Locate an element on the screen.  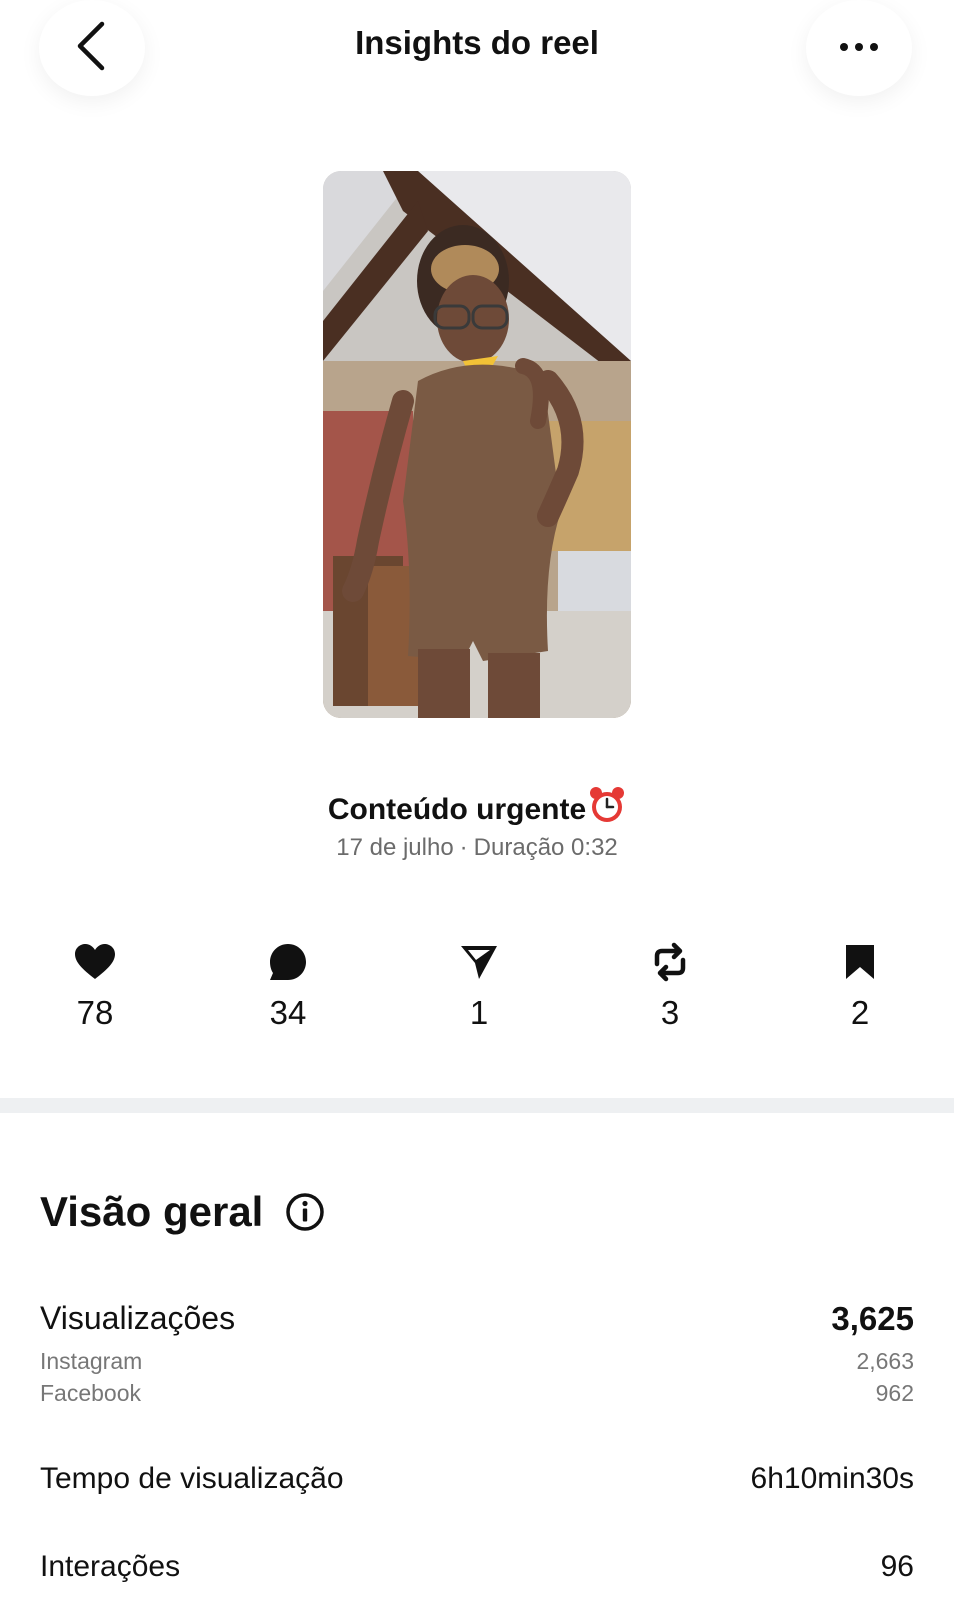
reel-duration: Duração 0:32 is located at coordinates (545, 847).